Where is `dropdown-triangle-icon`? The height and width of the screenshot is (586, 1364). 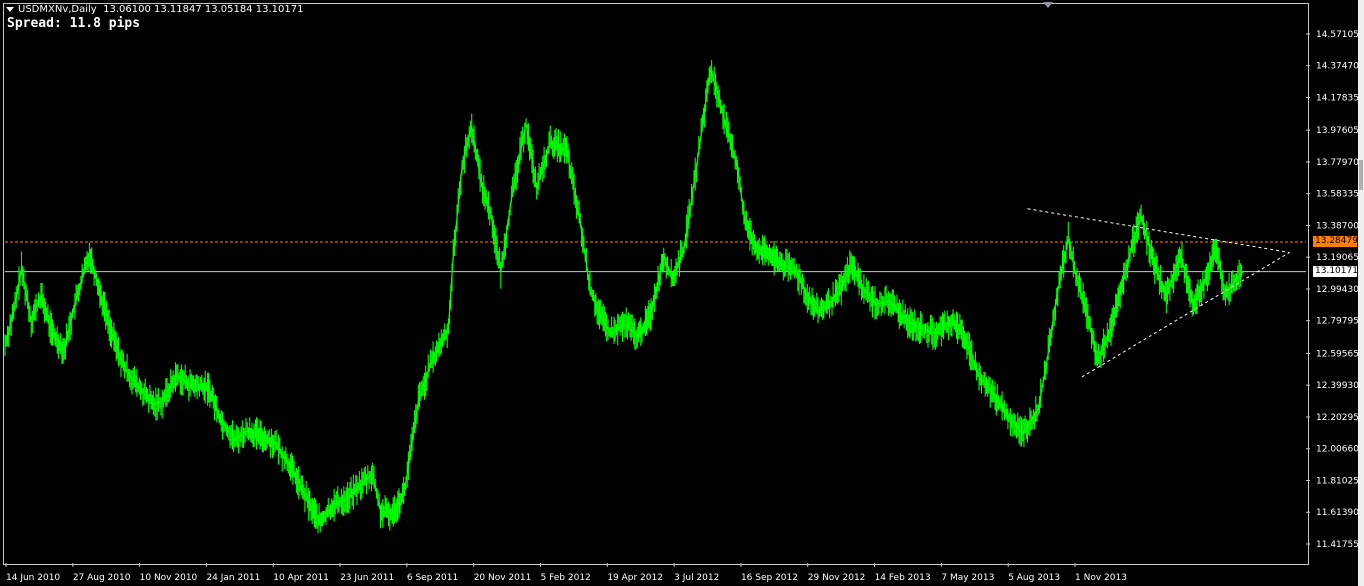 dropdown-triangle-icon is located at coordinates (10, 9).